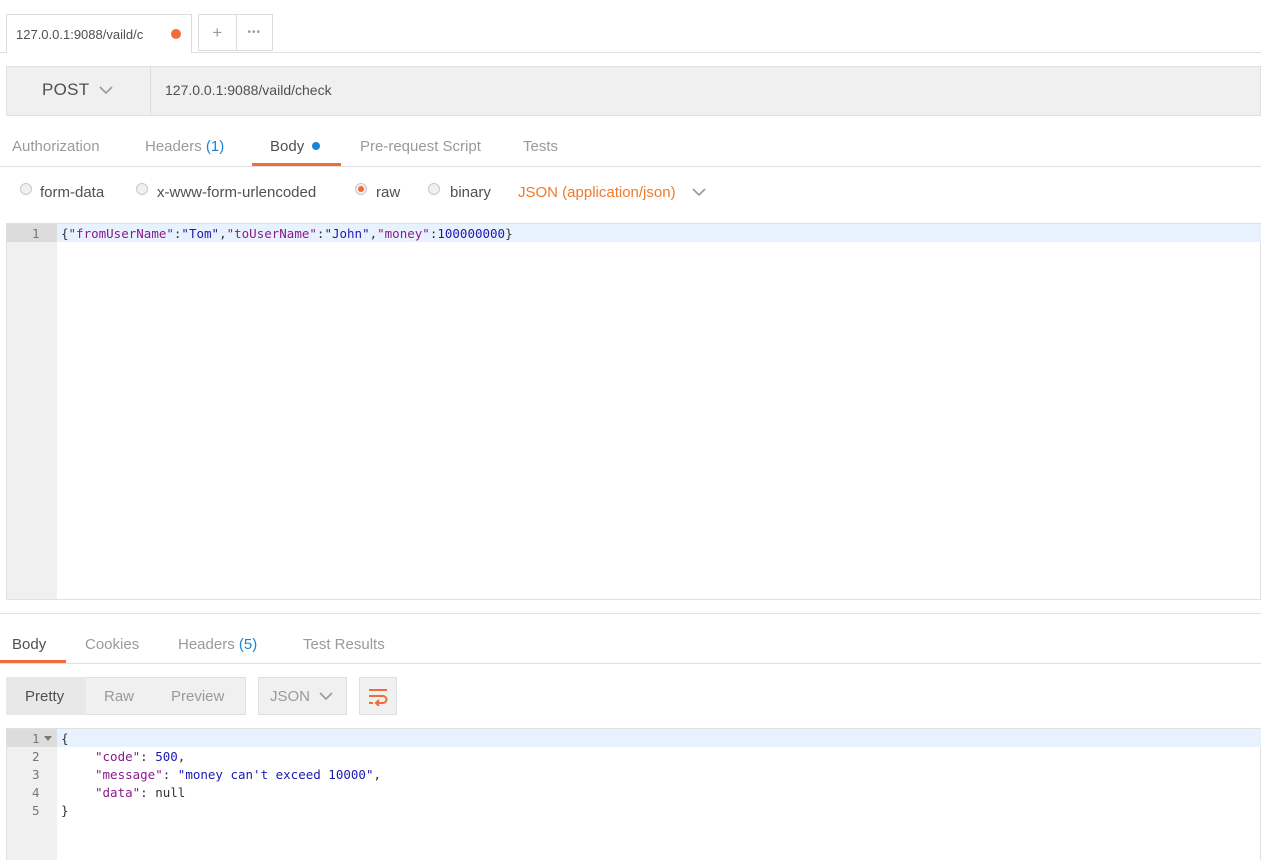 Image resolution: width=1261 pixels, height=860 pixels. What do you see at coordinates (44, 696) in the screenshot?
I see `view-pretty-button: Pretty` at bounding box center [44, 696].